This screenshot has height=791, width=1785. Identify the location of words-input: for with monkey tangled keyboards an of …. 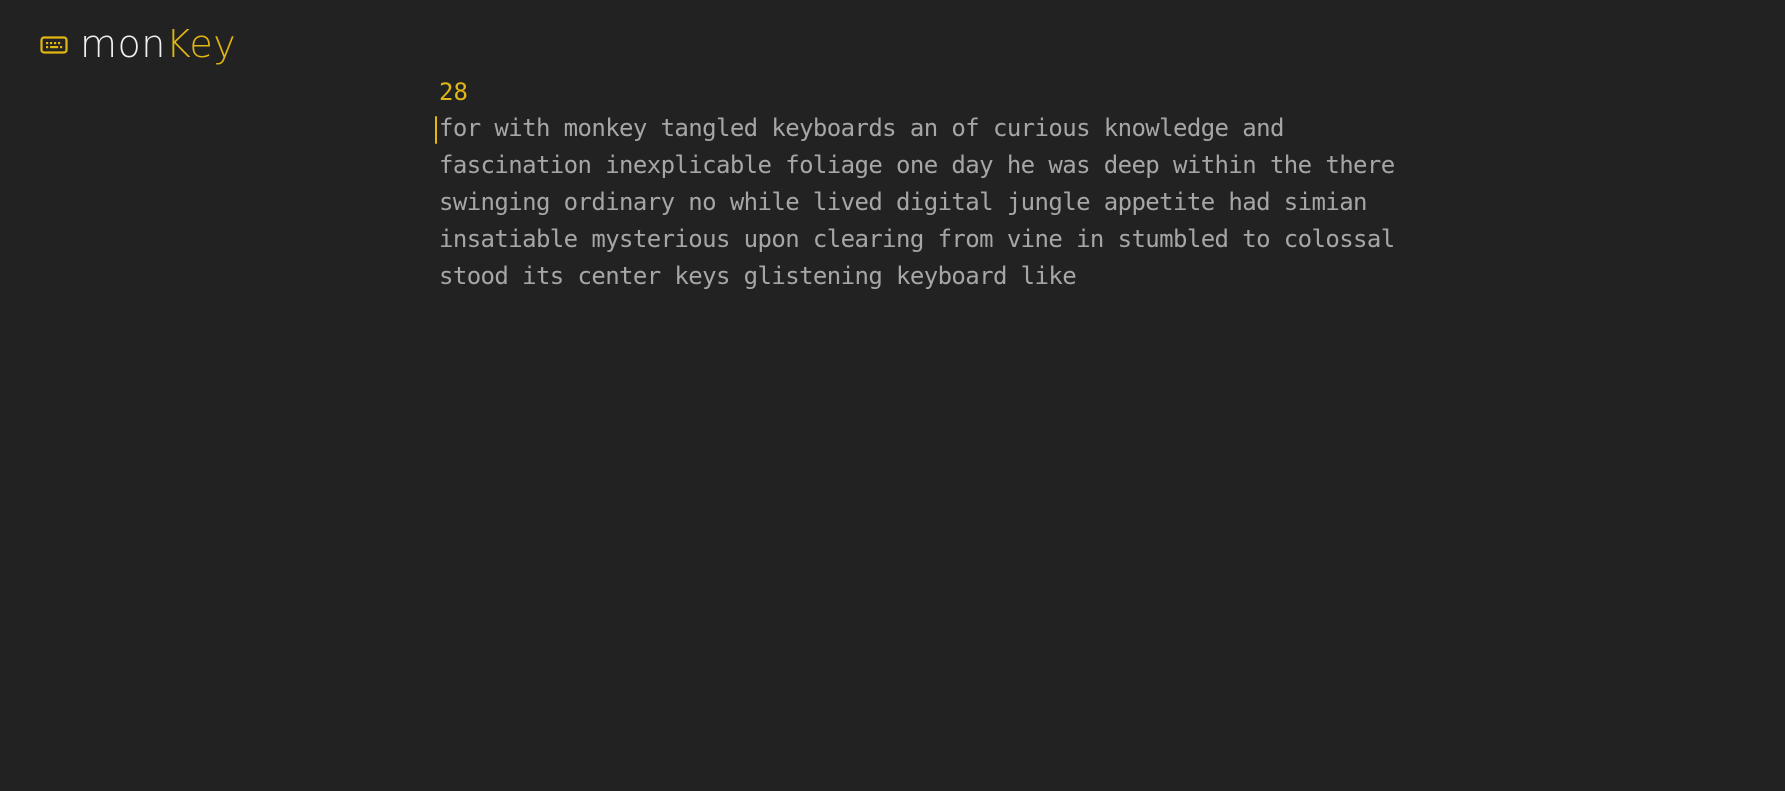
(947, 202).